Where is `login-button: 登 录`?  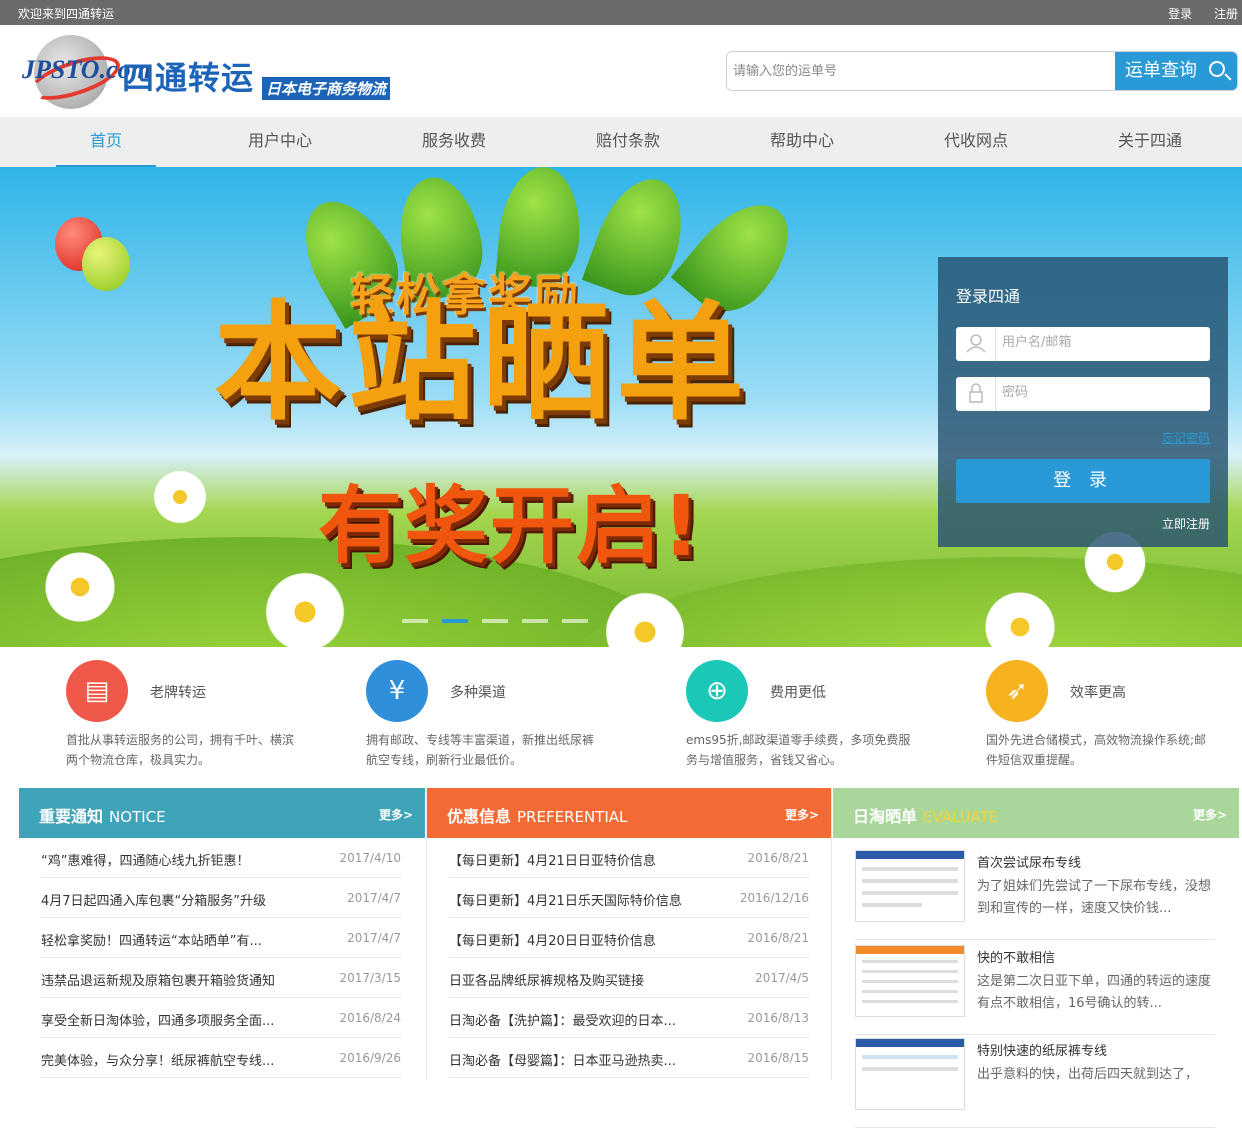 login-button: 登 录 is located at coordinates (1083, 481).